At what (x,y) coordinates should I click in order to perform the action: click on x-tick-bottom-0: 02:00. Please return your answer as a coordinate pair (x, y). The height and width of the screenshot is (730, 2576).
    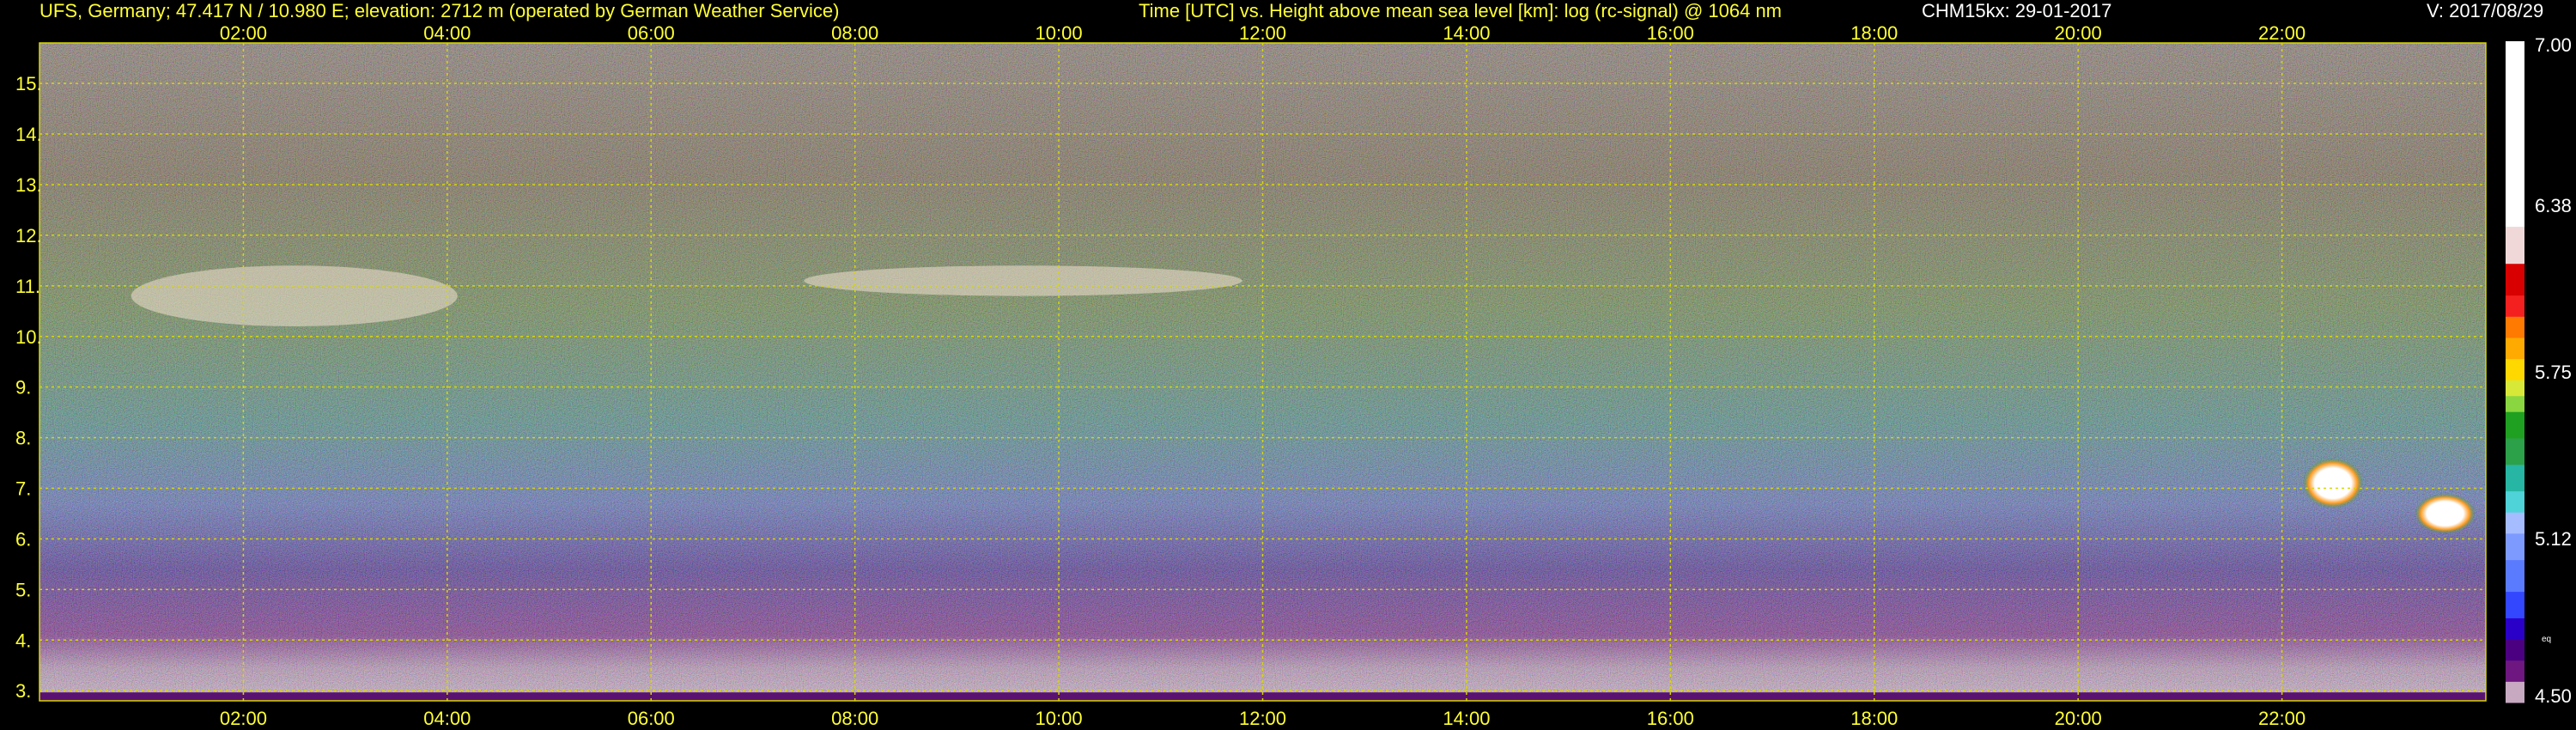
    Looking at the image, I should click on (243, 718).